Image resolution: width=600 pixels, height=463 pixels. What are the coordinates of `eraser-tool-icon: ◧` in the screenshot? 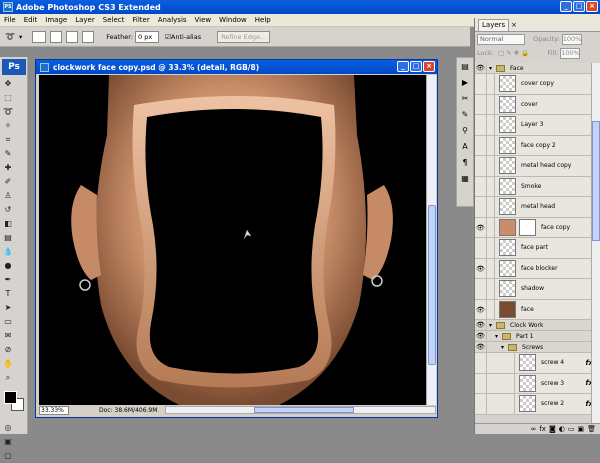 It's located at (8, 224).